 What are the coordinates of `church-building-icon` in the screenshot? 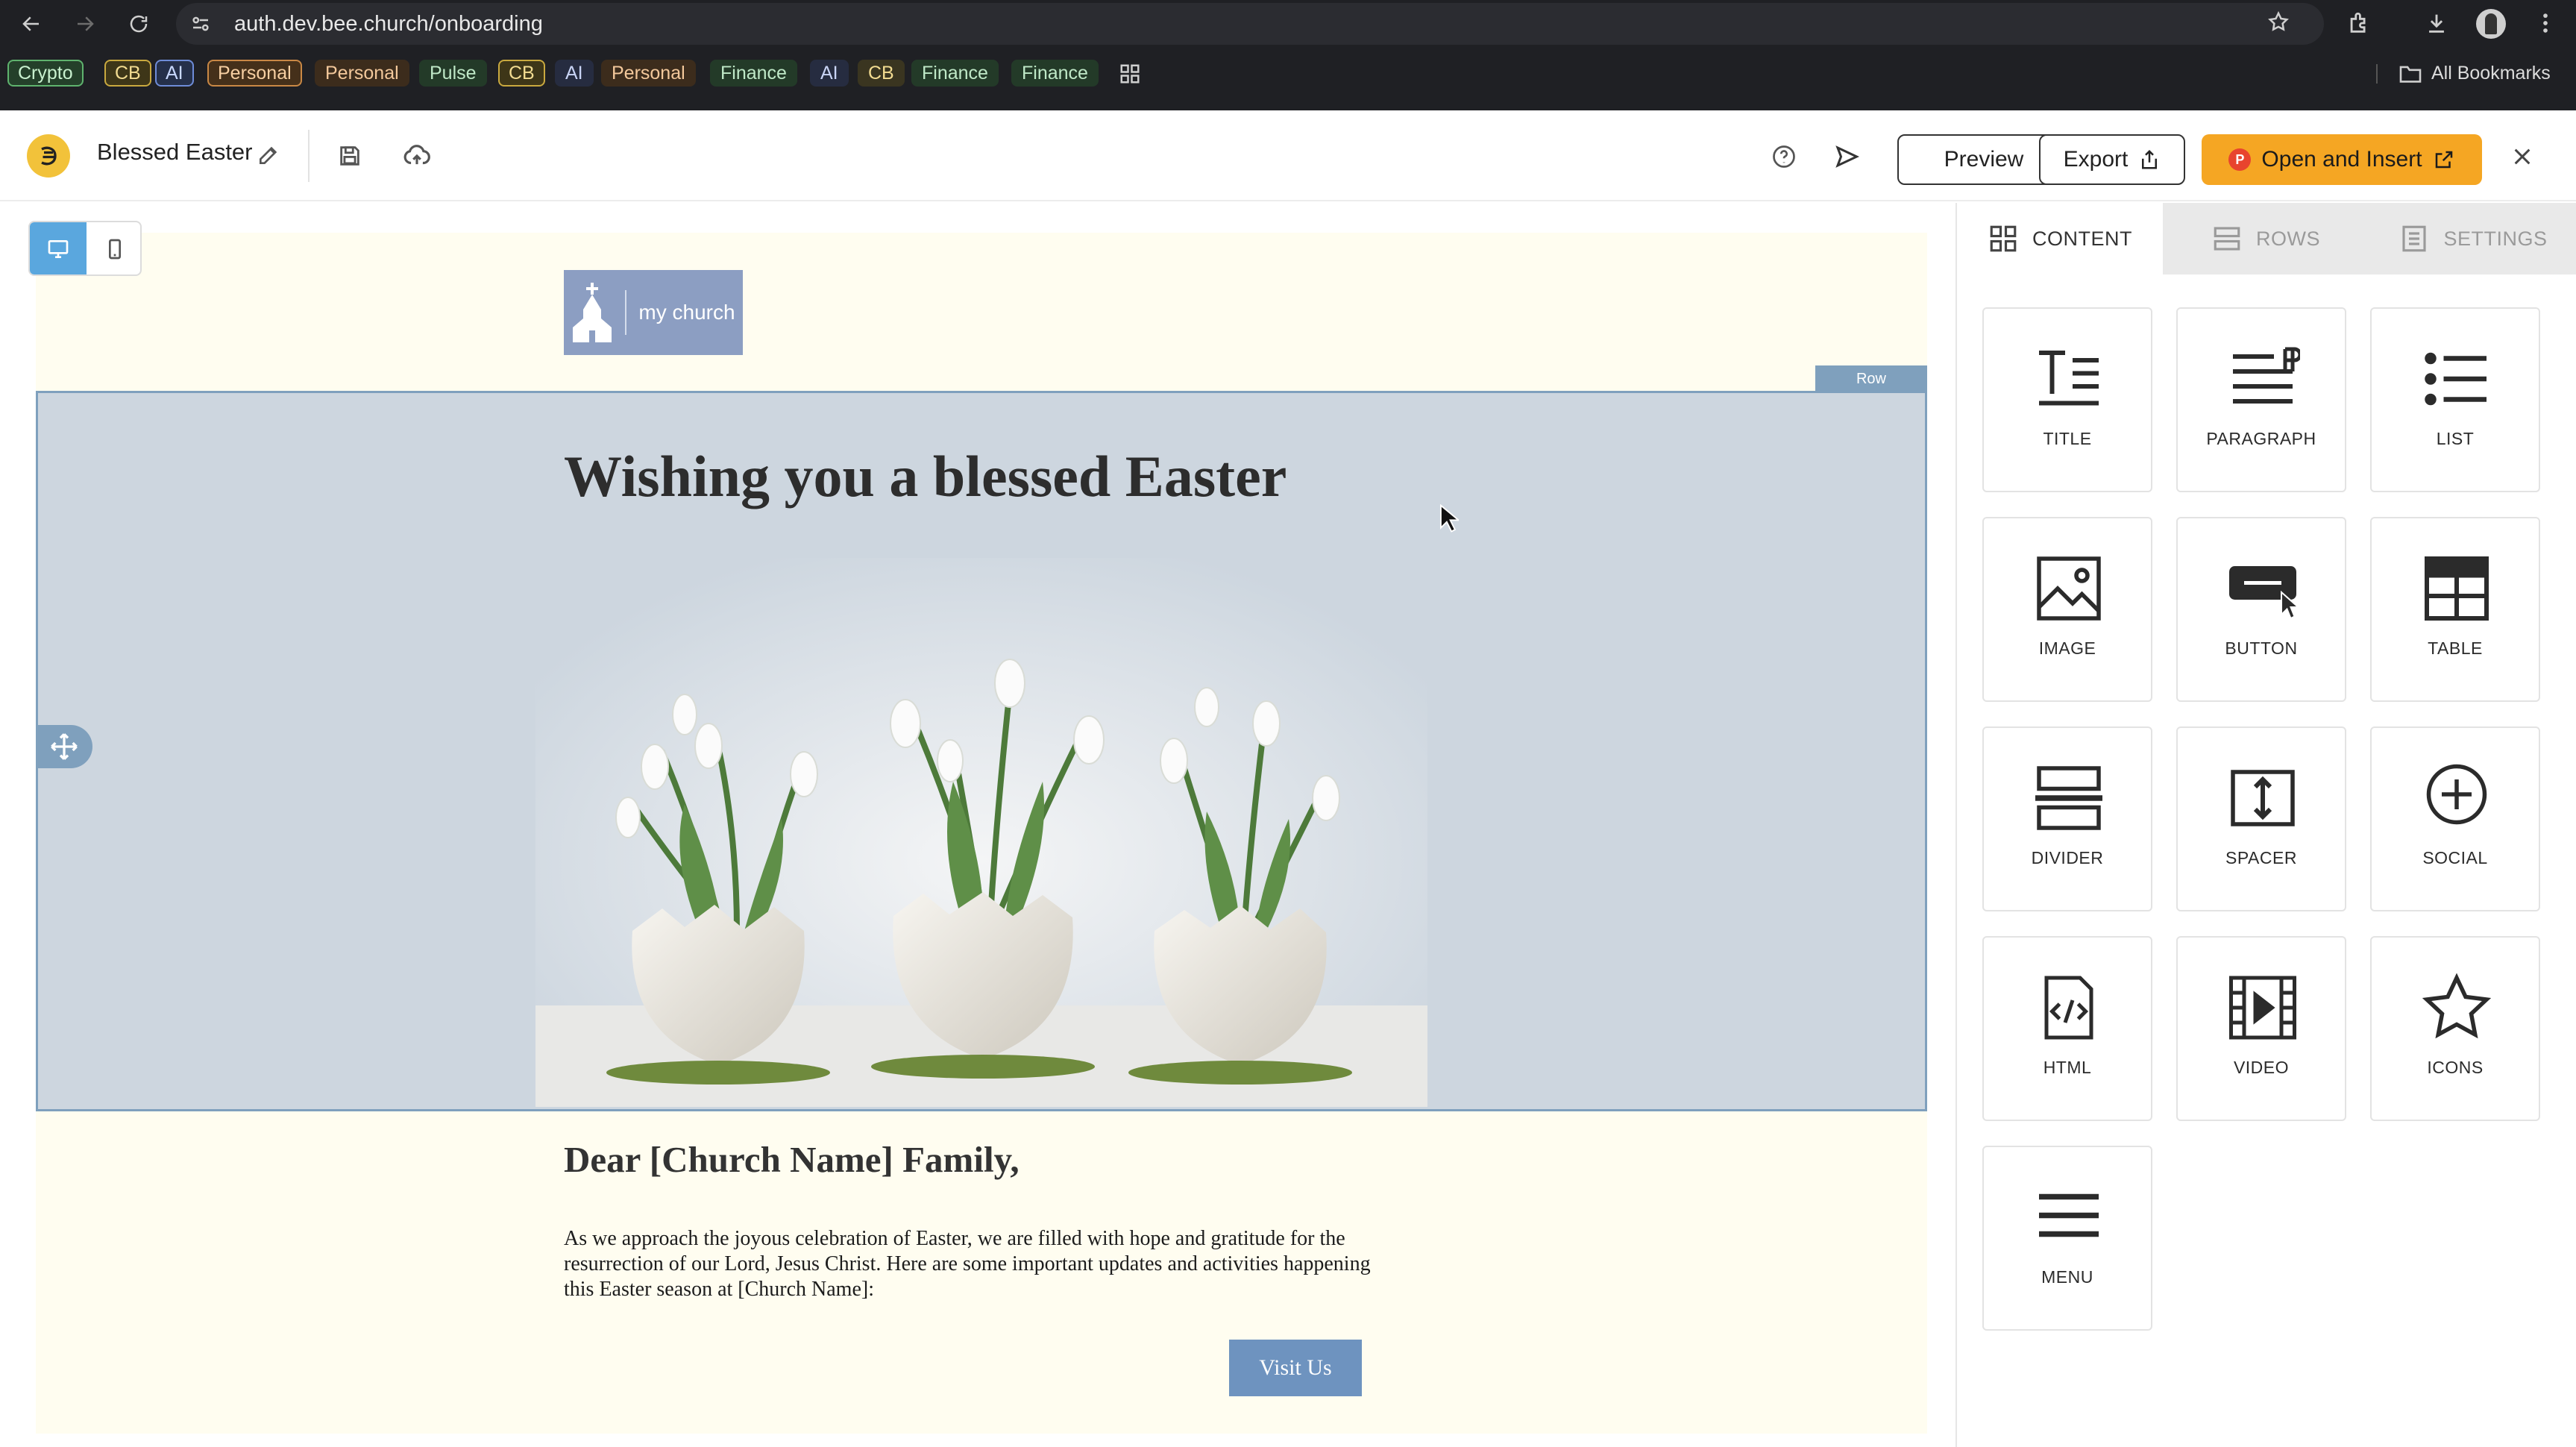 It's located at (593, 313).